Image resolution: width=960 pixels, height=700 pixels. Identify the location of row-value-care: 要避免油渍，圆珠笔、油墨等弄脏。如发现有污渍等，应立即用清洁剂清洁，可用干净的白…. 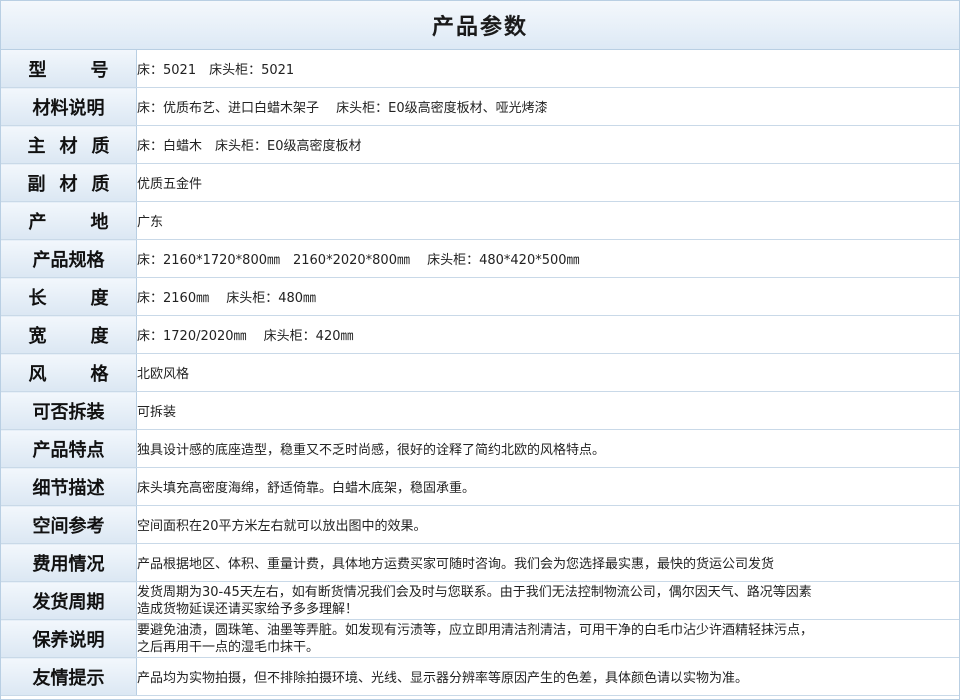
(547, 638).